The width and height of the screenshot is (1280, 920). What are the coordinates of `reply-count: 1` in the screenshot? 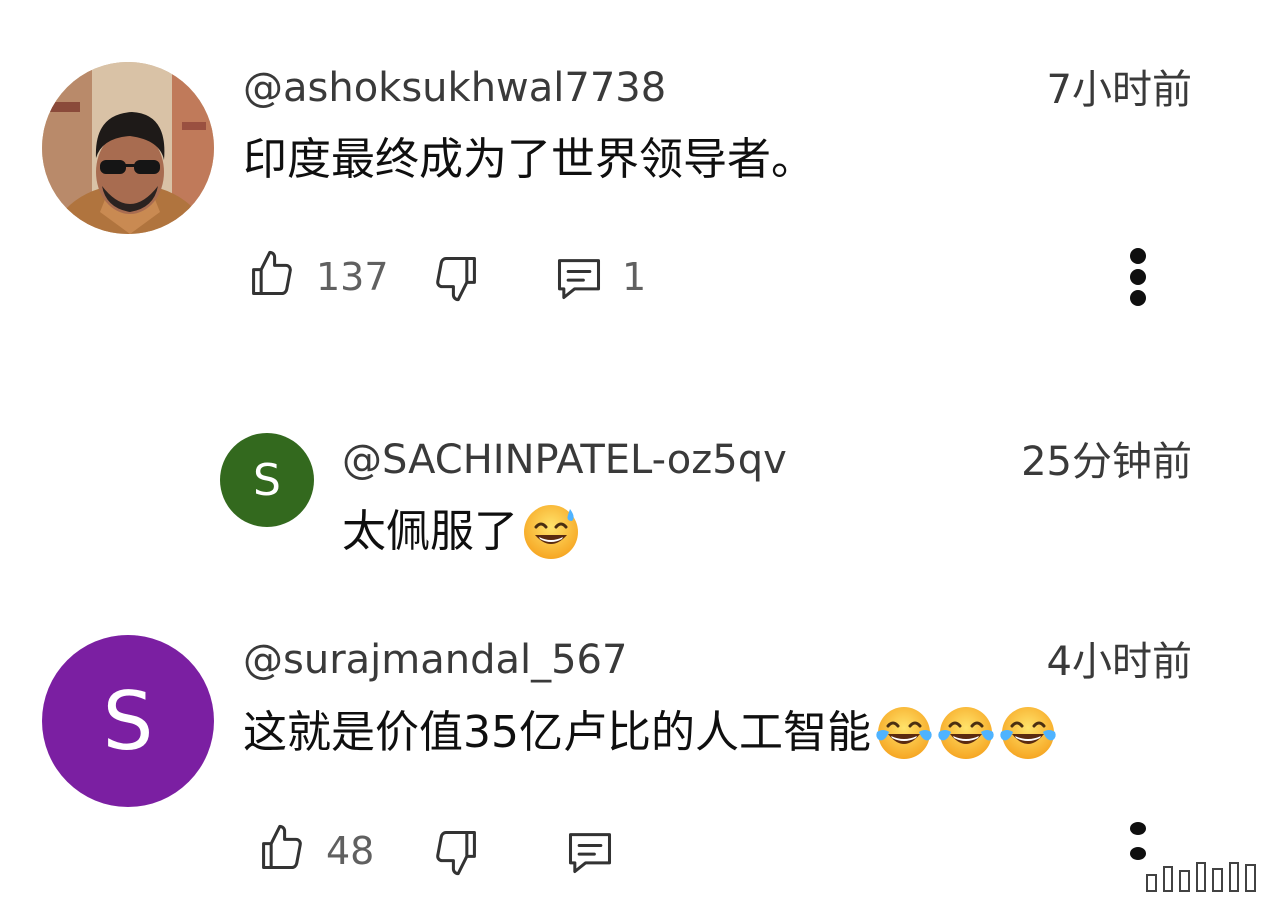 It's located at (634, 277).